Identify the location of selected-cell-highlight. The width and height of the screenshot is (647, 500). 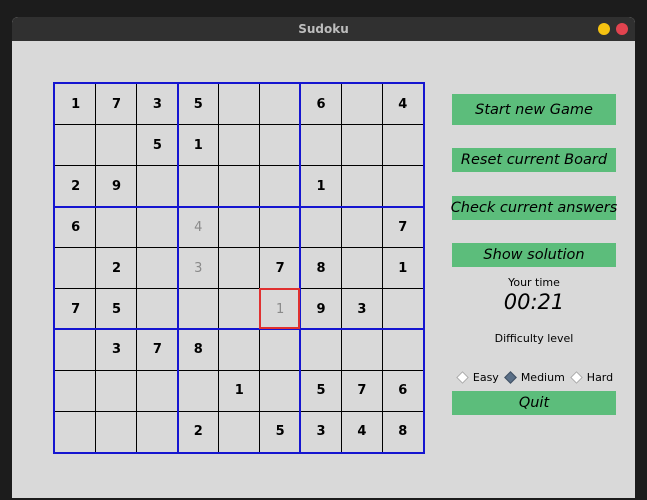
(280, 309).